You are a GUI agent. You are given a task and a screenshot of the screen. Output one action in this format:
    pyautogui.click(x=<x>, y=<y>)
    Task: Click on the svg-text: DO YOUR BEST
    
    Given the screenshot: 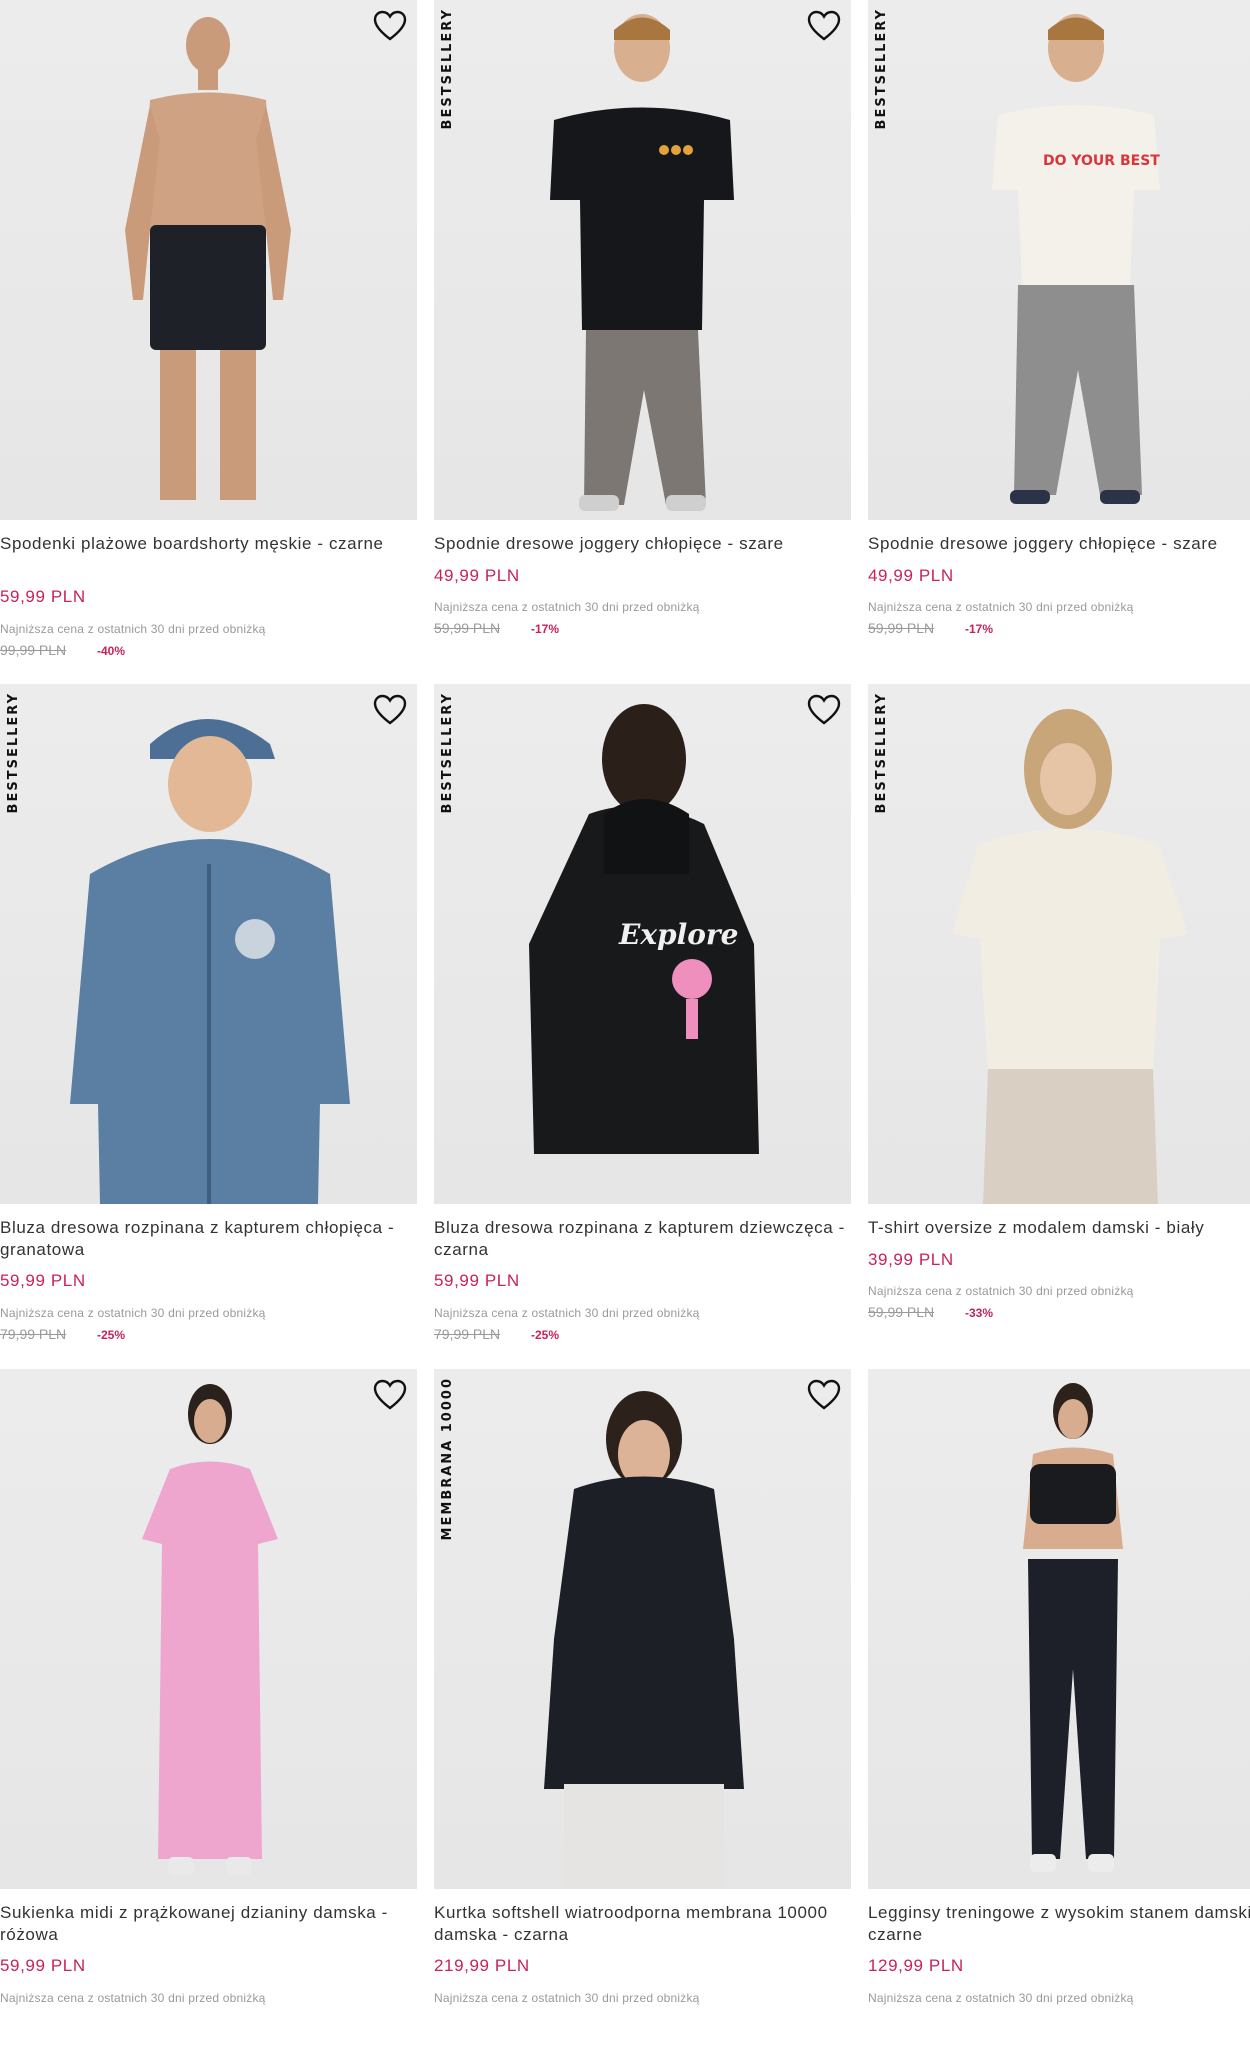 What is the action you would take?
    pyautogui.click(x=1101, y=161)
    